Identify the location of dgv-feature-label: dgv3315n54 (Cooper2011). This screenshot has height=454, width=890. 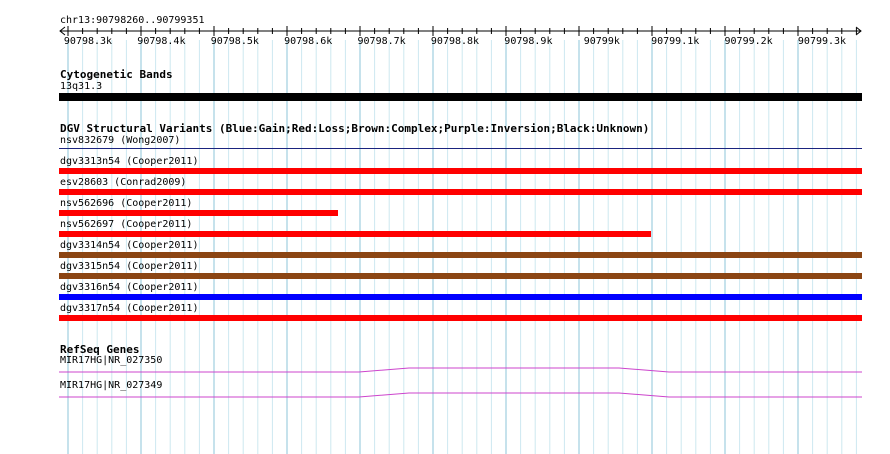
(129, 266).